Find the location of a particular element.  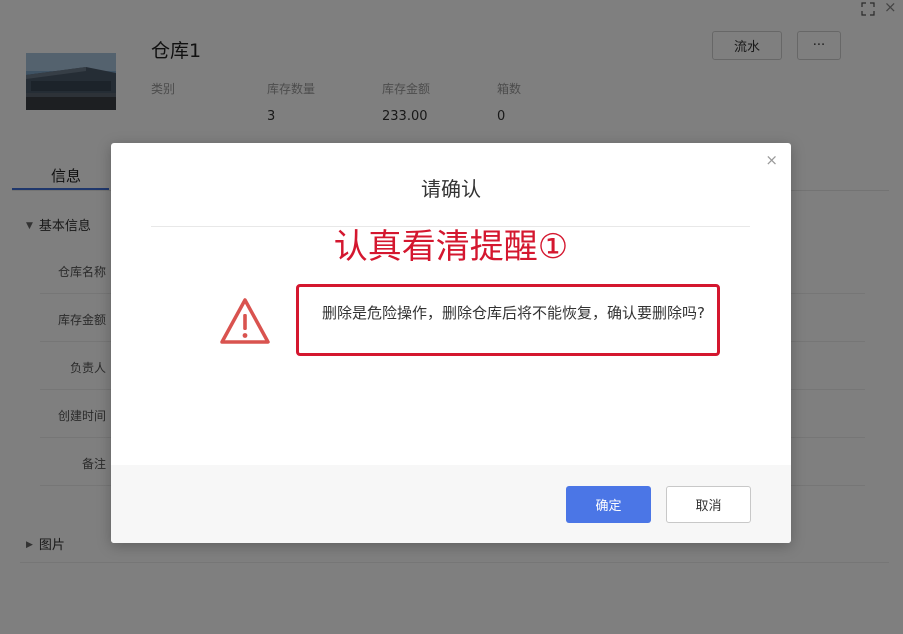

close-icon: × is located at coordinates (771, 160).